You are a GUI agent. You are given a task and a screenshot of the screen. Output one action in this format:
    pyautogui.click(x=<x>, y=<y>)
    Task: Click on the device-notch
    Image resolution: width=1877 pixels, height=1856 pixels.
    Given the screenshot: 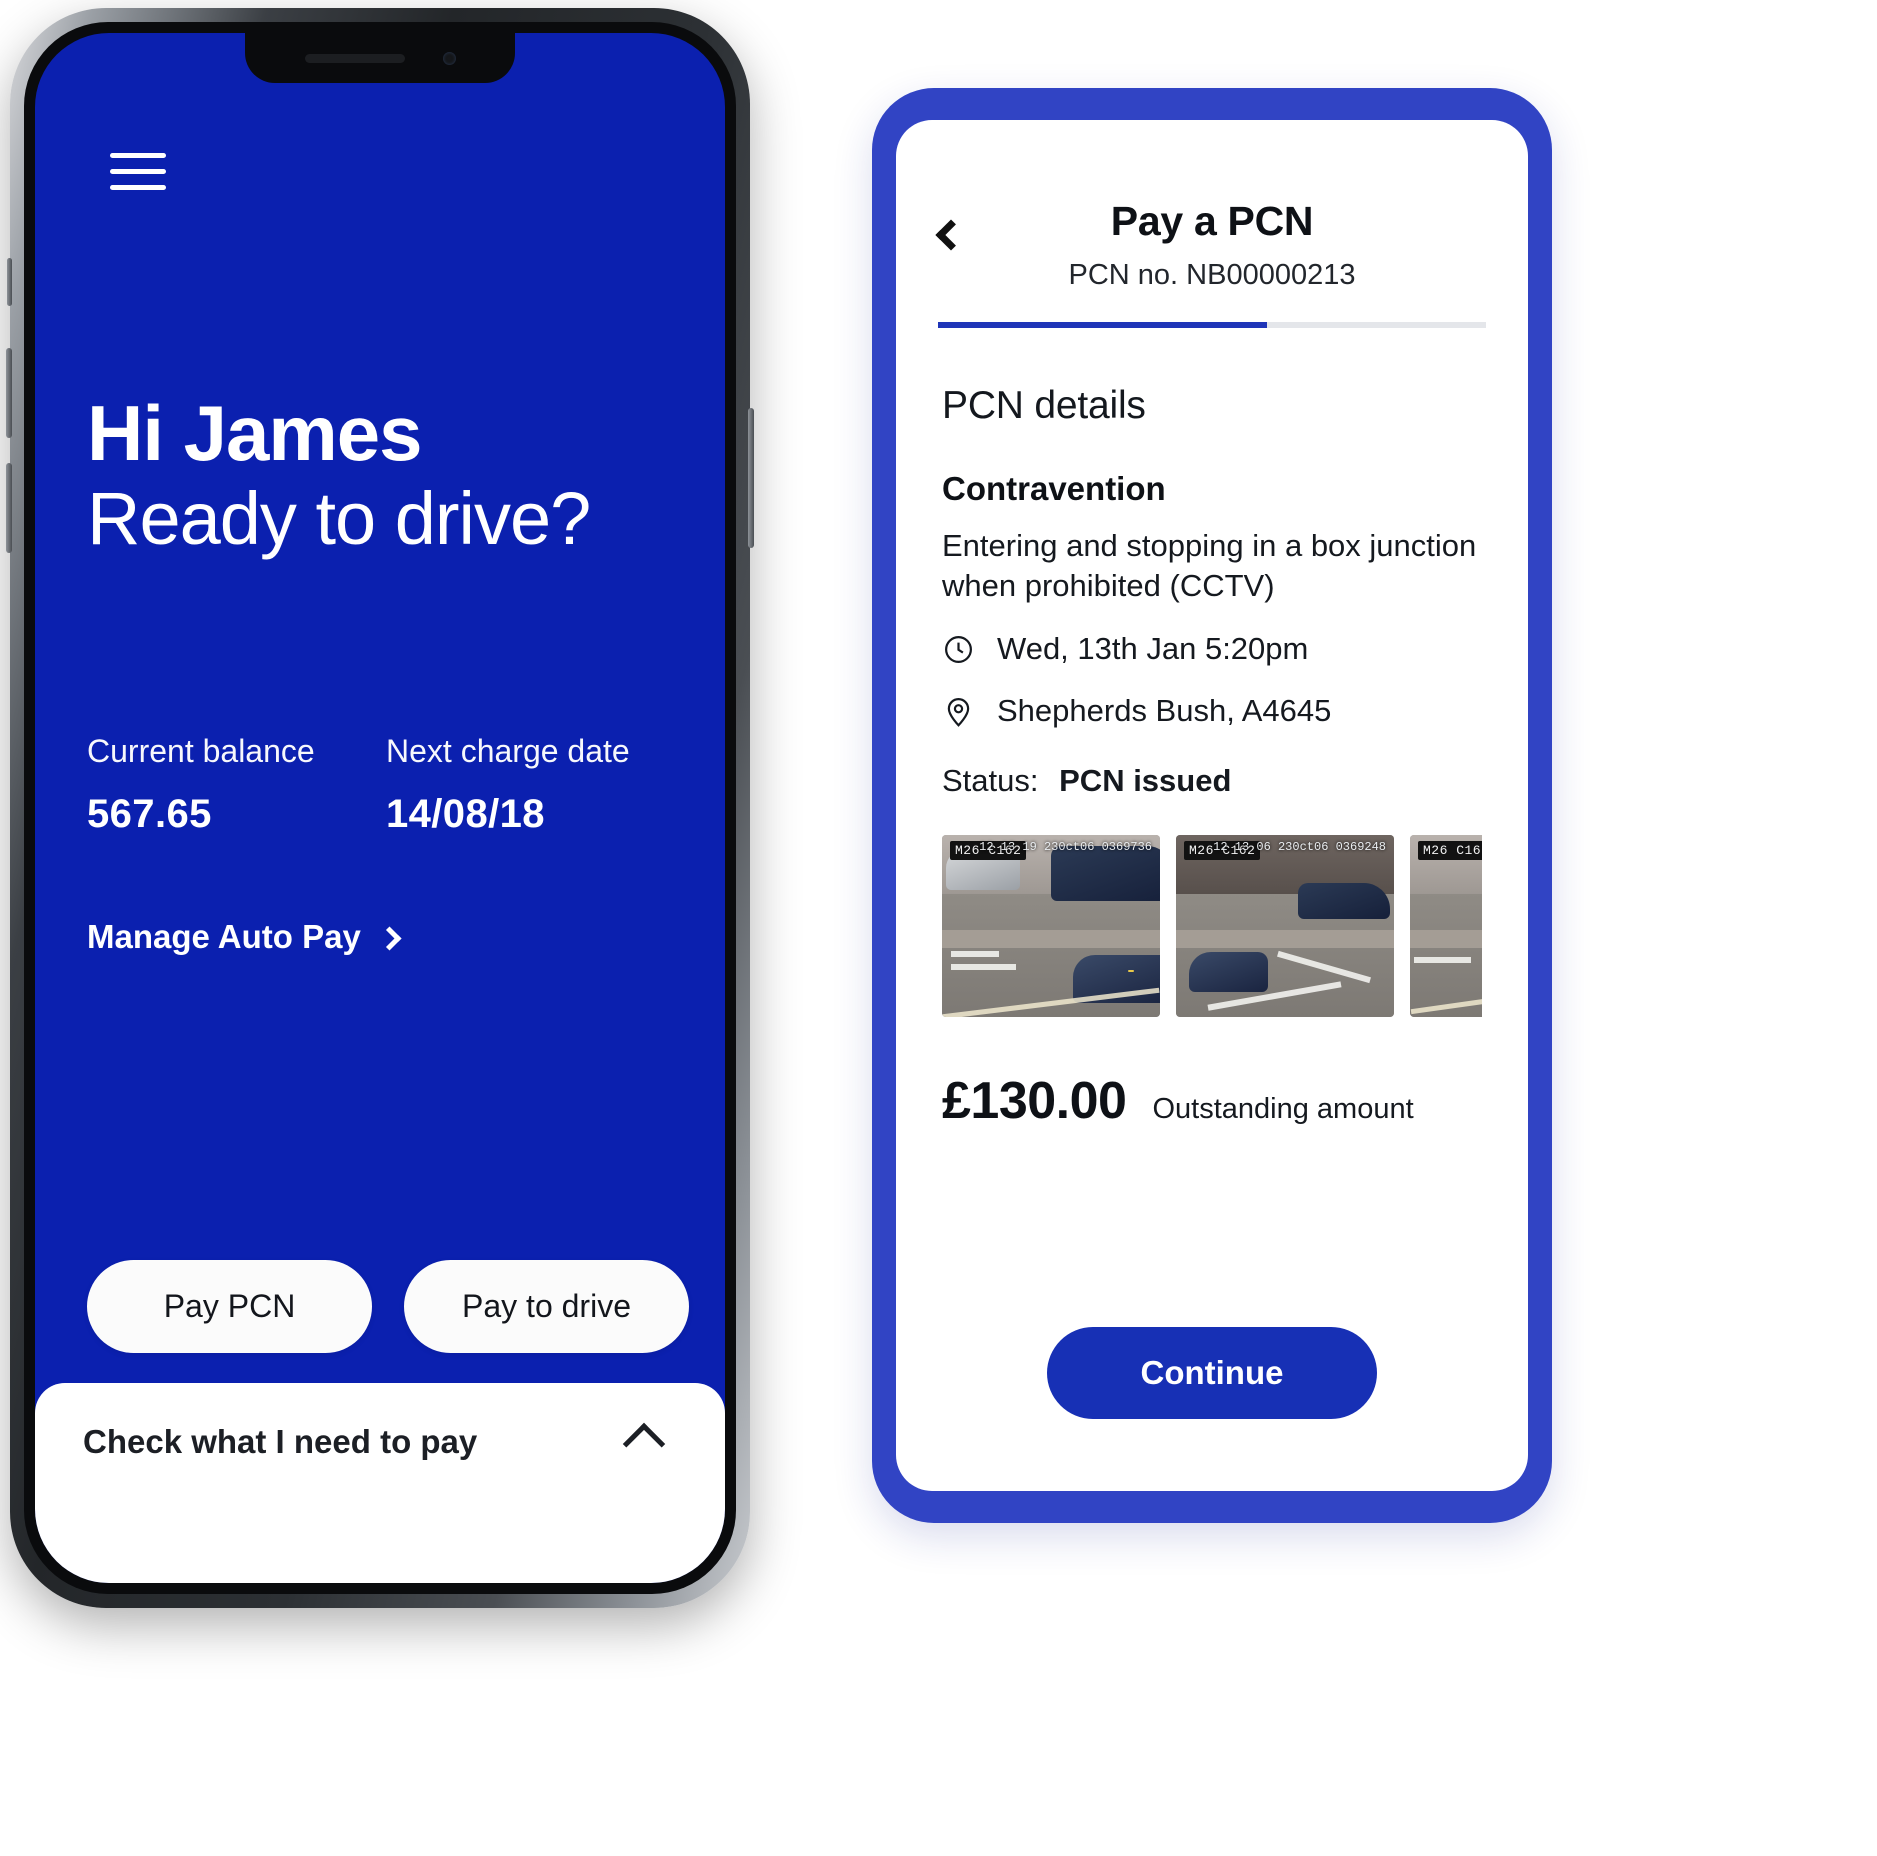 What is the action you would take?
    pyautogui.click(x=380, y=58)
    